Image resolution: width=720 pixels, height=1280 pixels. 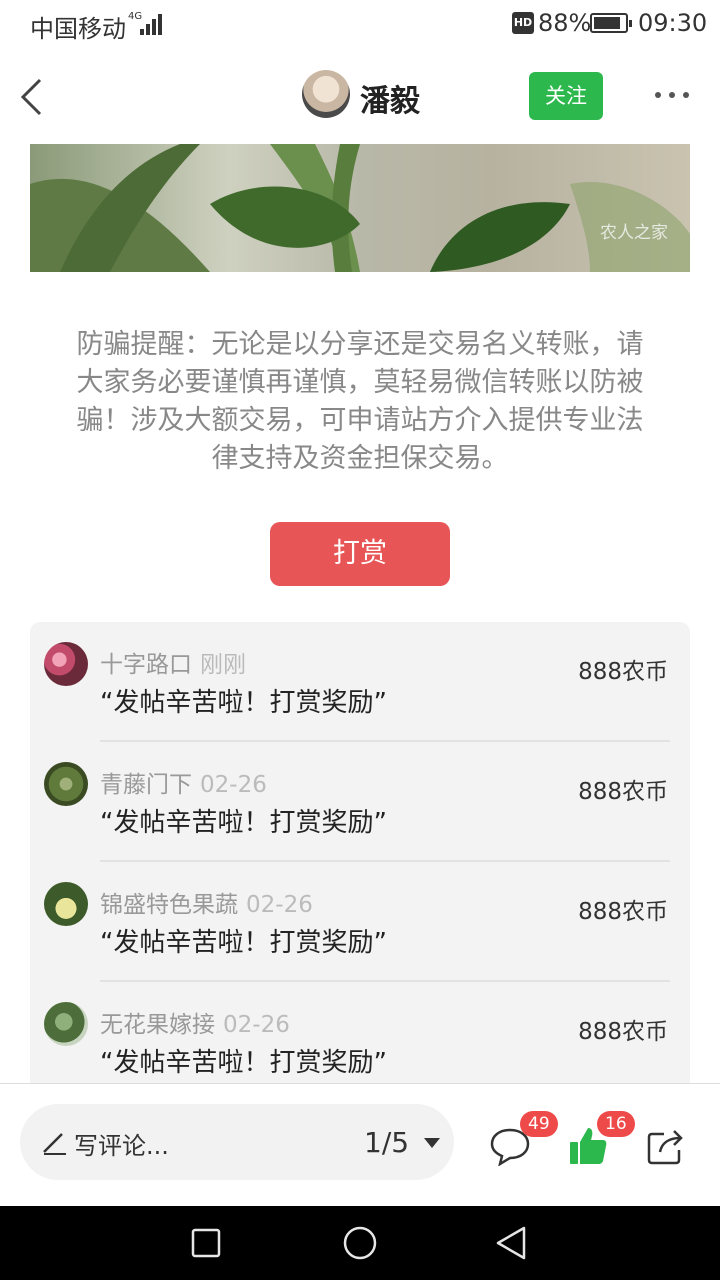 What do you see at coordinates (539, 1124) in the screenshot?
I see `comment-count-badge: 49` at bounding box center [539, 1124].